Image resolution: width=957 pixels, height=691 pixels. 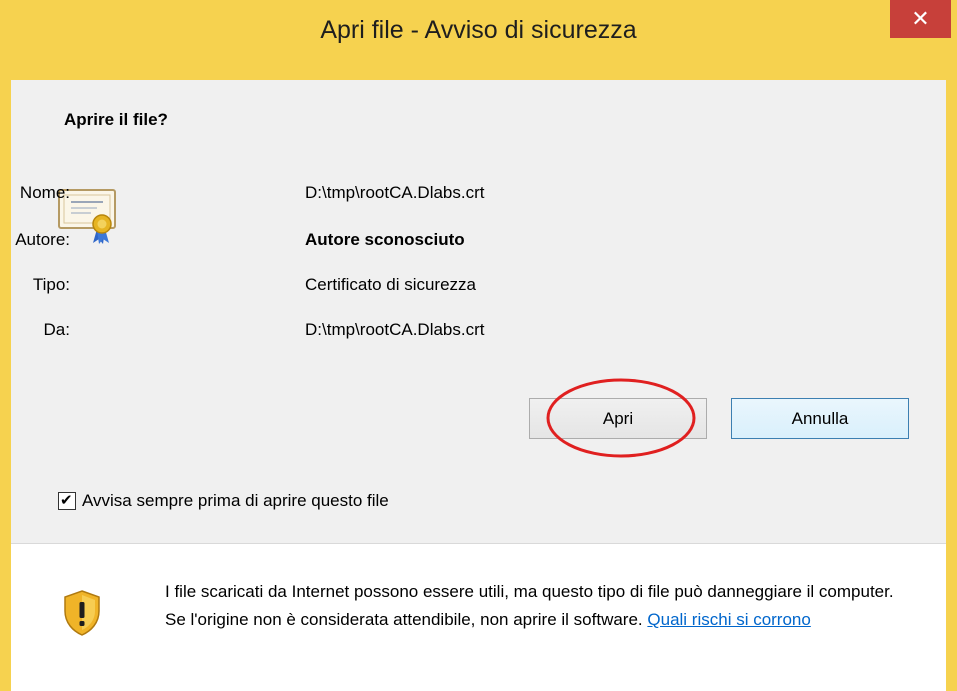 What do you see at coordinates (391, 284) in the screenshot?
I see `type-value: Certificato di sicurezza` at bounding box center [391, 284].